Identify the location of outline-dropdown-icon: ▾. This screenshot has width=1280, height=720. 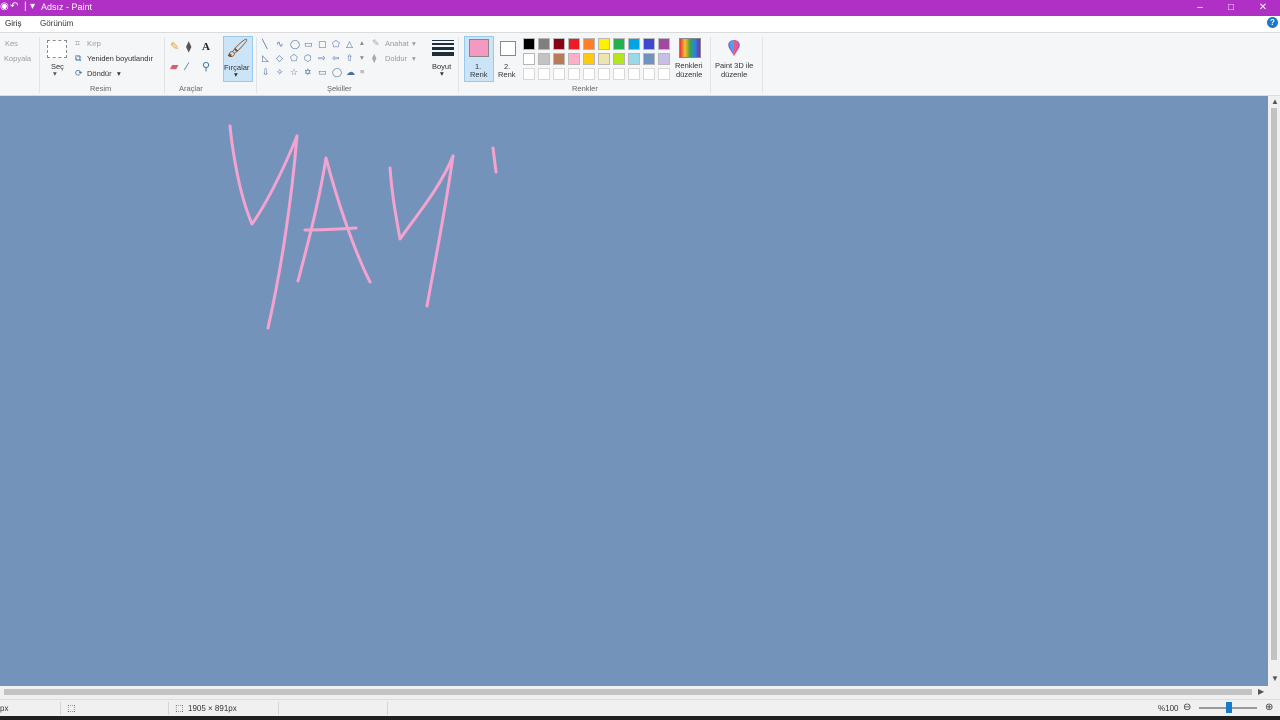
(414, 43).